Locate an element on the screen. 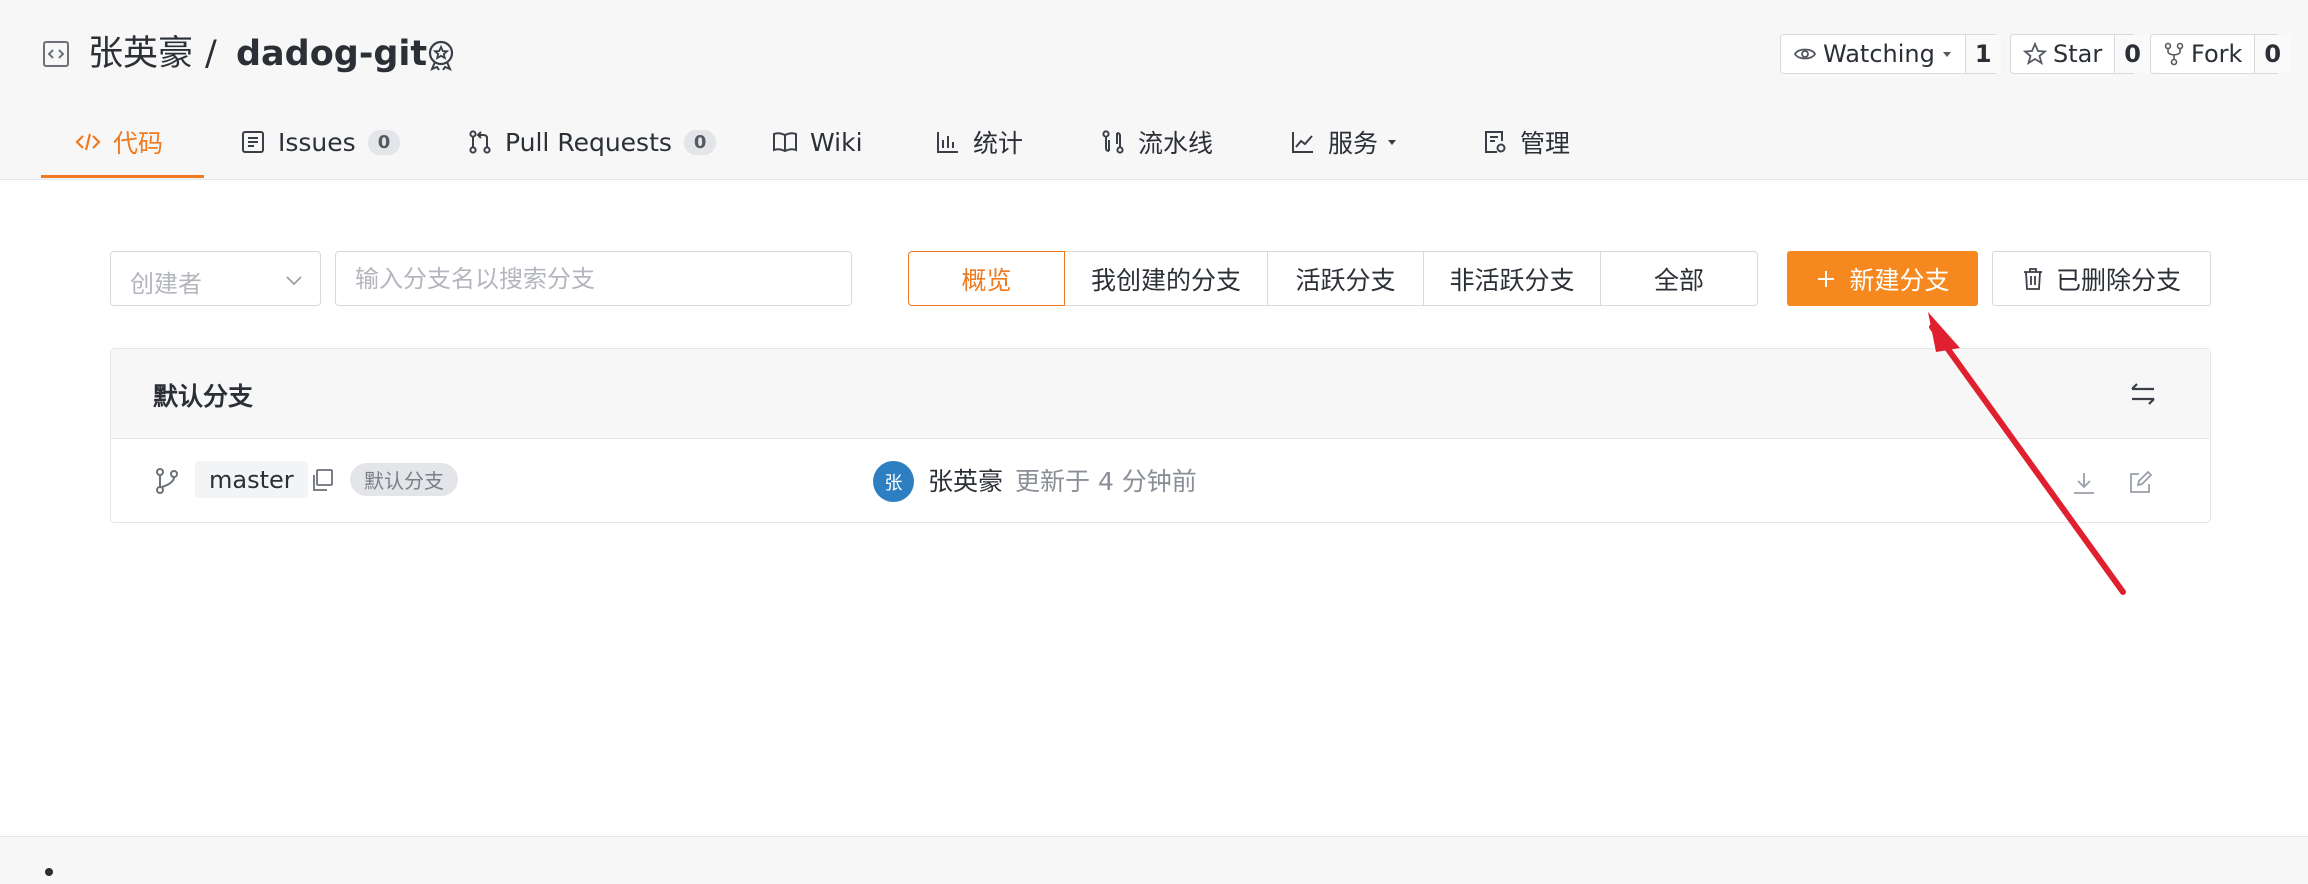  tab-pull-requests: Pull Requests 0 is located at coordinates (592, 142).